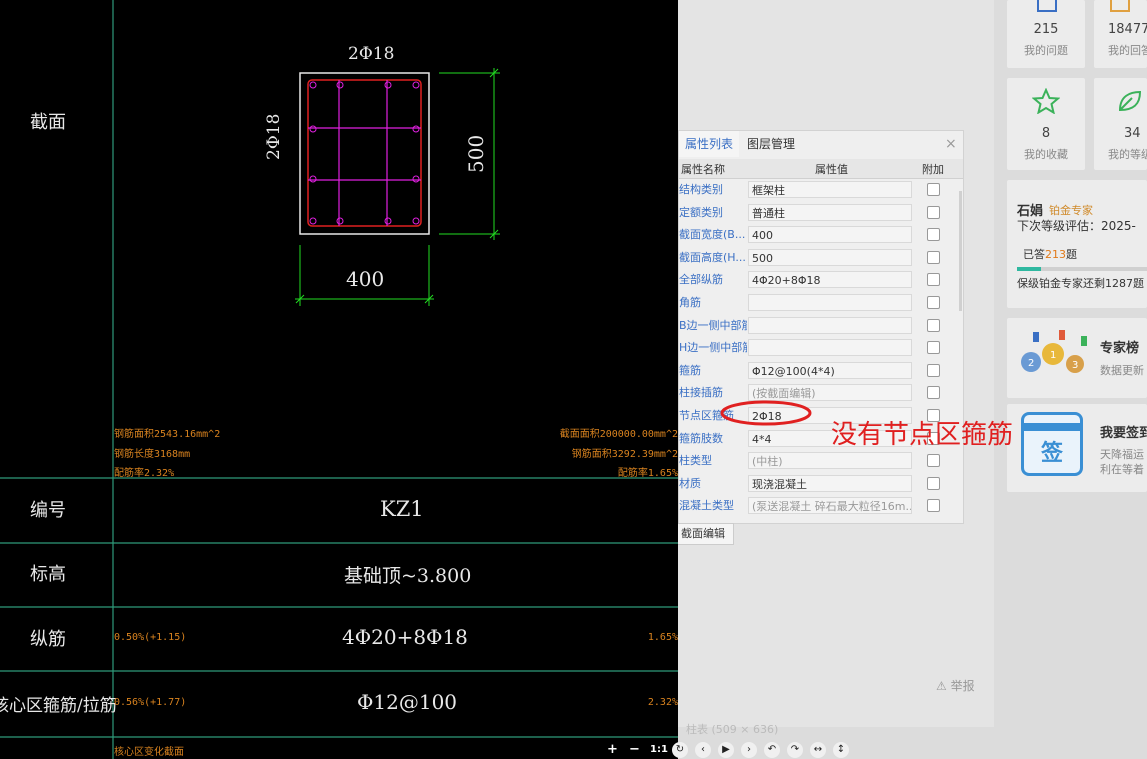 The image size is (1147, 759). Describe the element at coordinates (690, 483) in the screenshot. I see `property-name: 材质` at that location.